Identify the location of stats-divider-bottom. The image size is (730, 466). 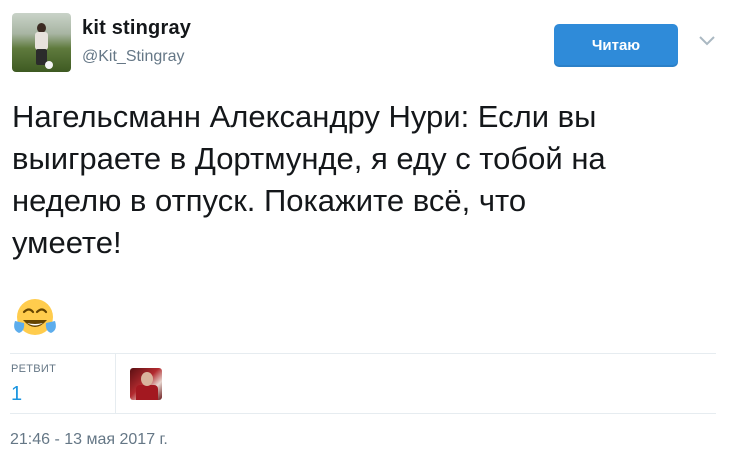
(363, 413).